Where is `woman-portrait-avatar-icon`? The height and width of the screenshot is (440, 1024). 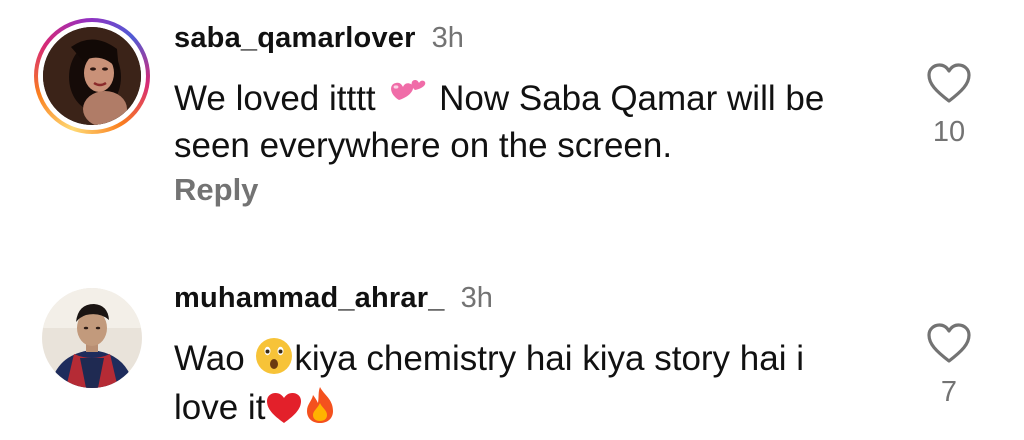
woman-portrait-avatar-icon is located at coordinates (92, 76).